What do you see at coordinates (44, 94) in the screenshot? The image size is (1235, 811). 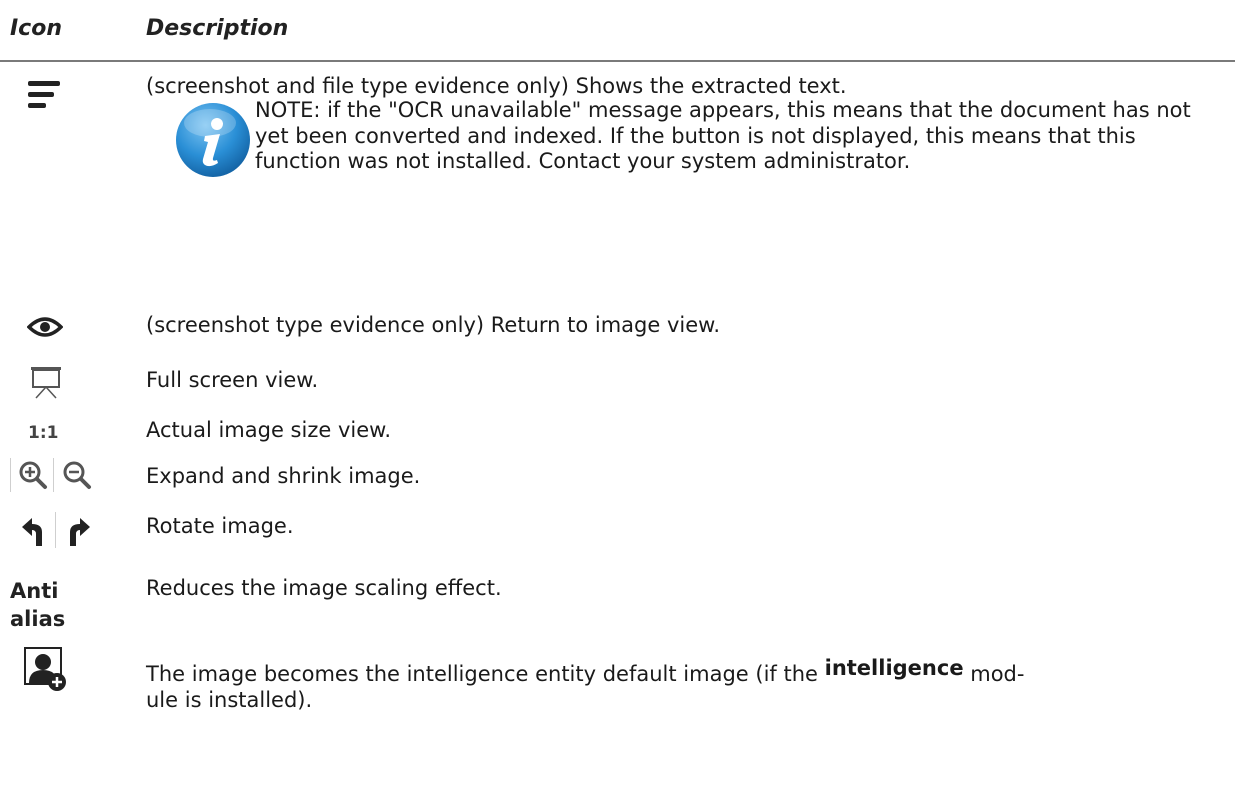 I see `text-lines-icon` at bounding box center [44, 94].